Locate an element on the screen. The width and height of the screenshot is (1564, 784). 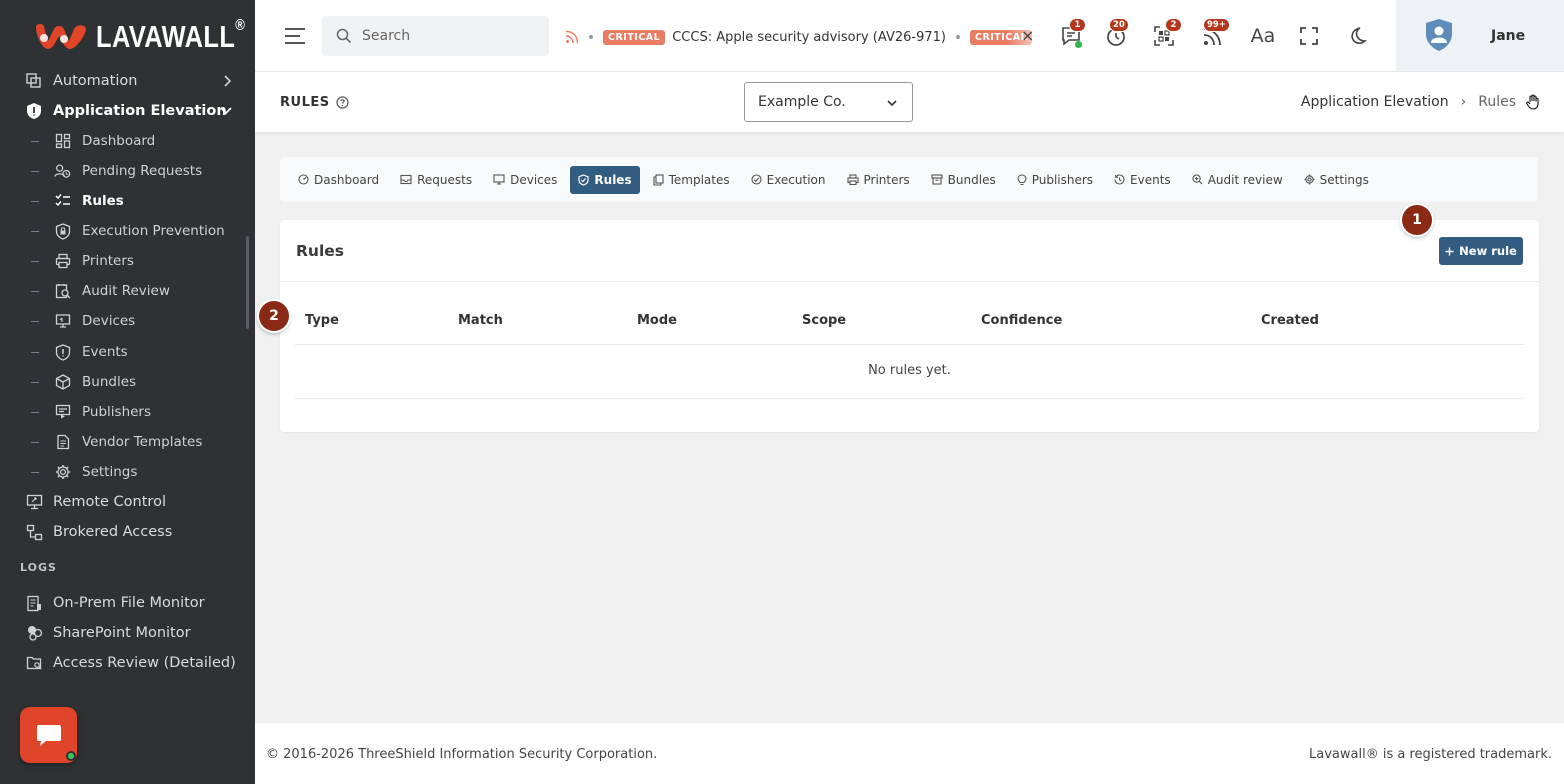
sidebar-subitem-bundles: Bundles is located at coordinates (127, 382).